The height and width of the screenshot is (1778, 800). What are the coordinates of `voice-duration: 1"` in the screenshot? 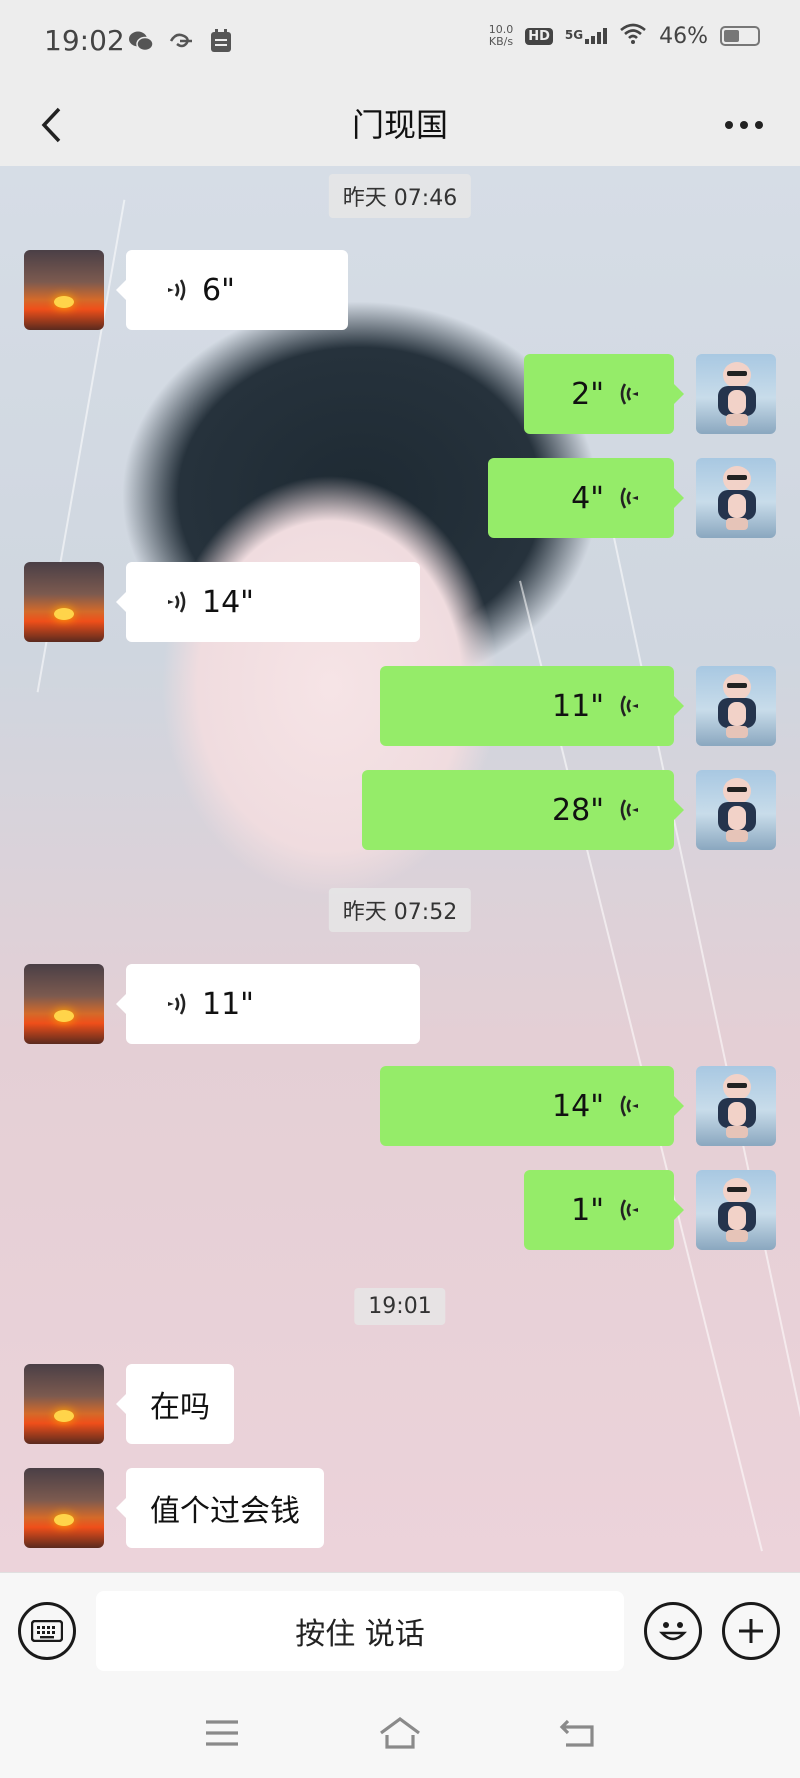 It's located at (587, 1210).